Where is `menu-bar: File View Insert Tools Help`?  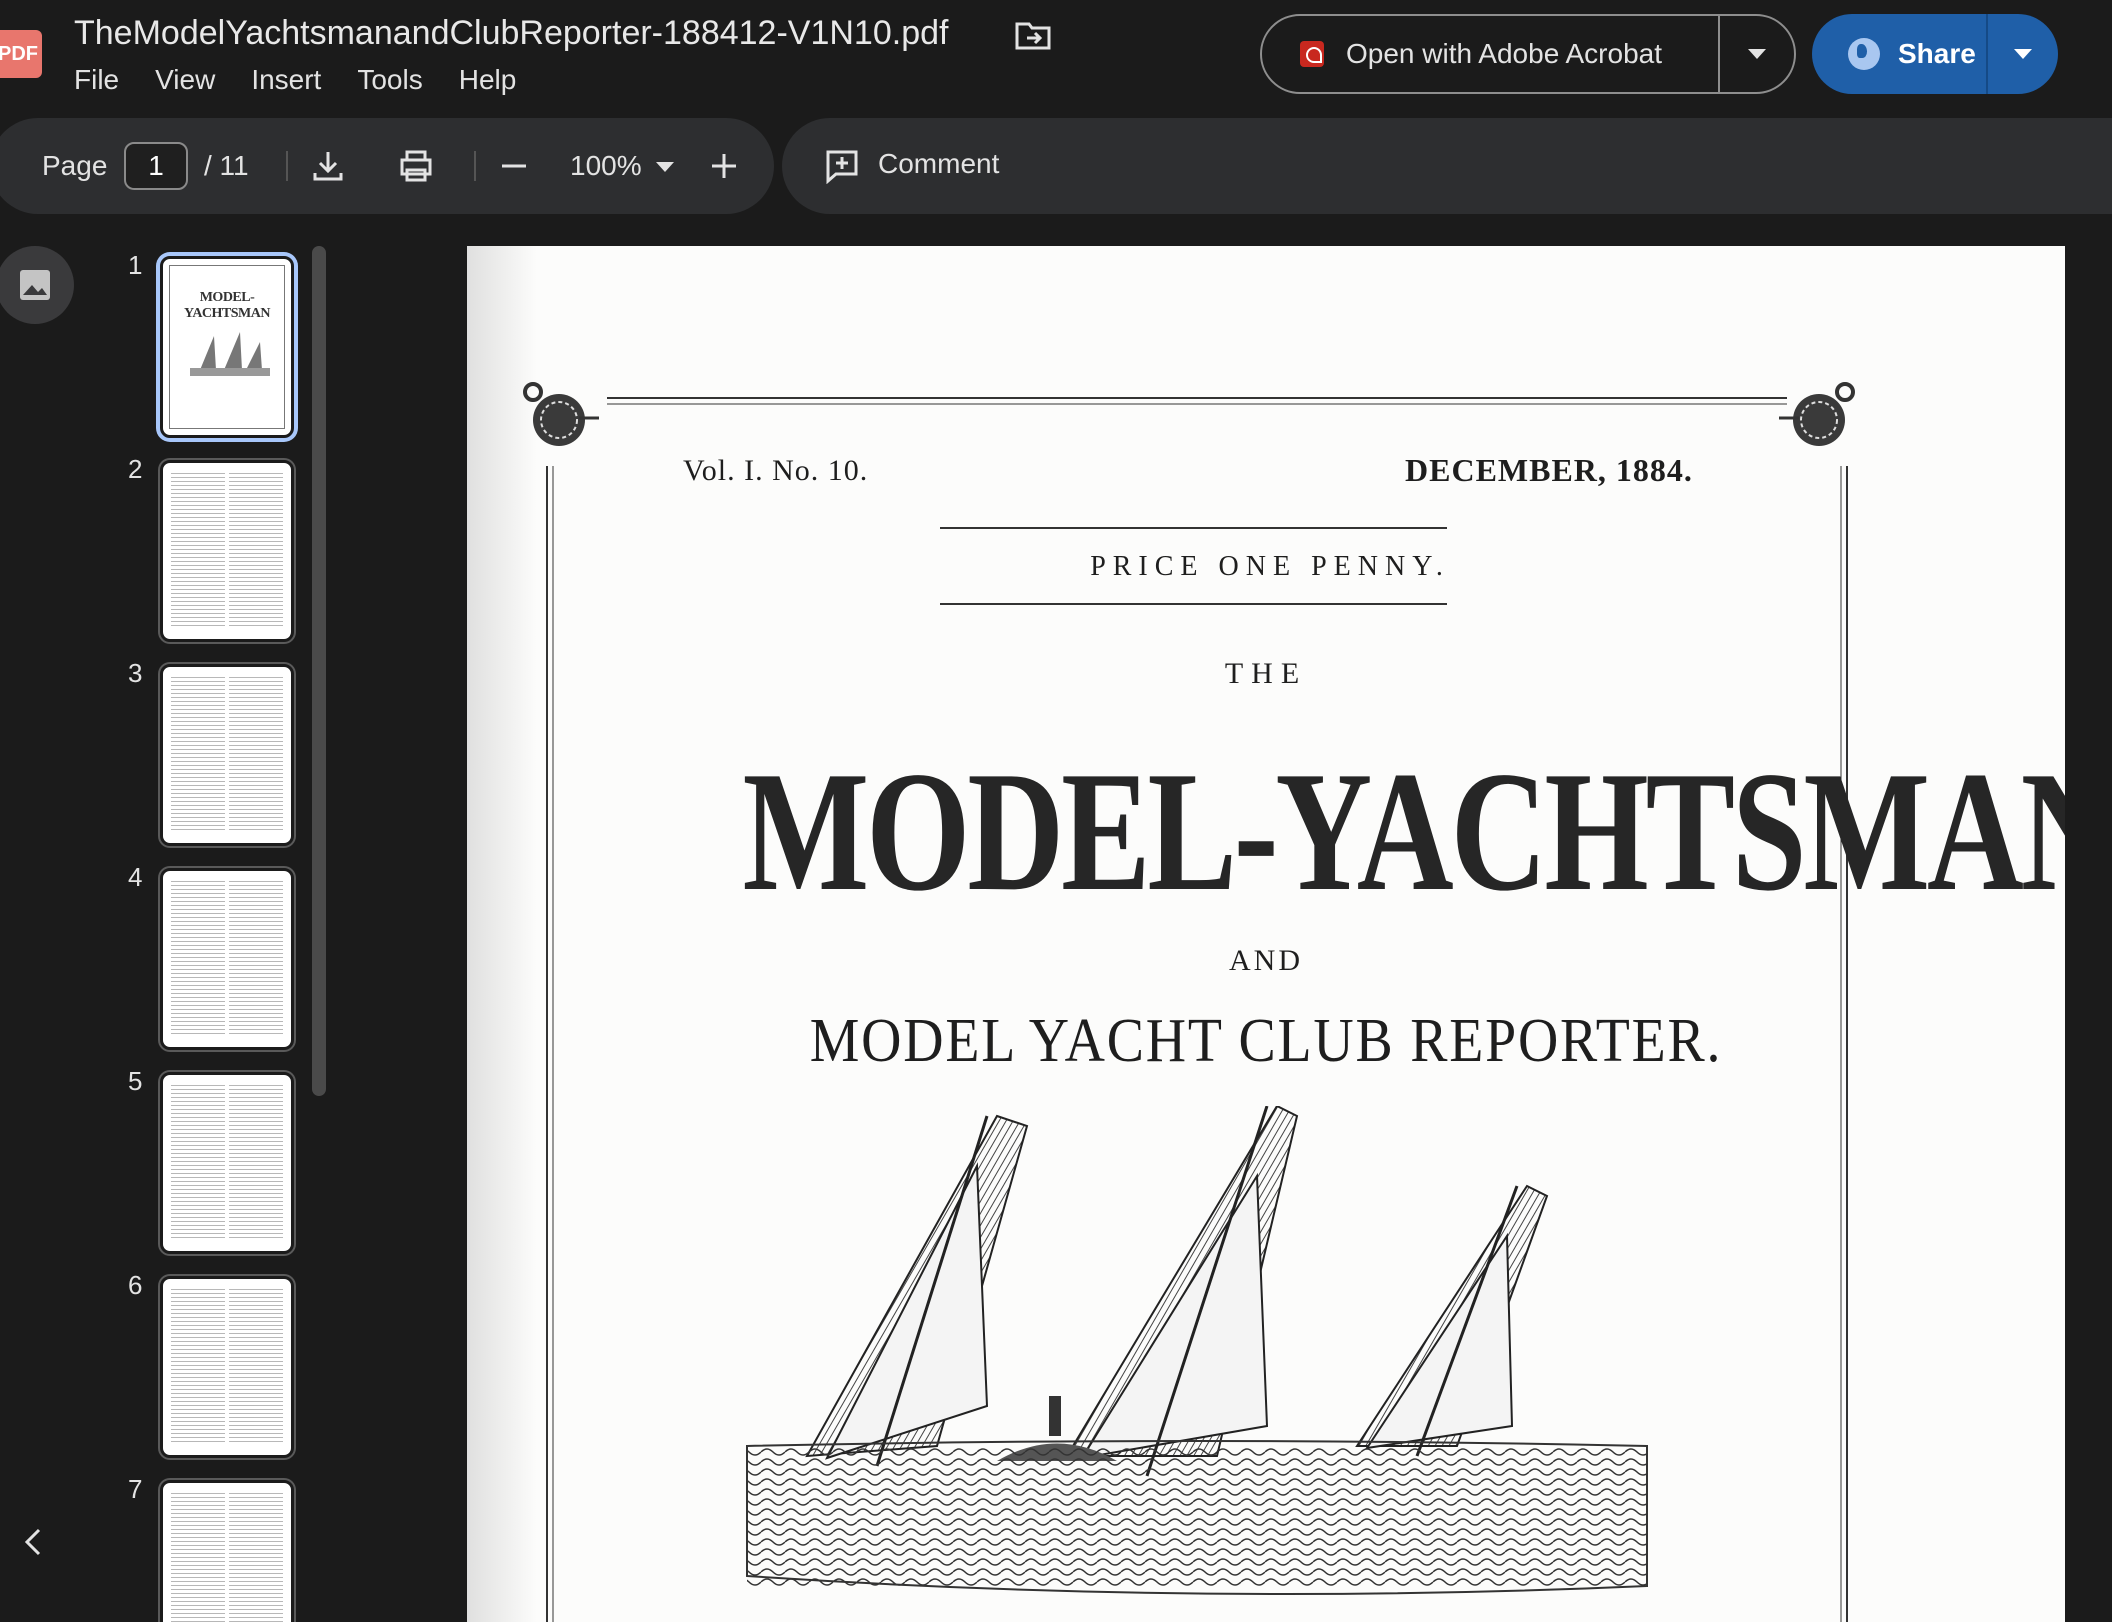 menu-bar: File View Insert Tools Help is located at coordinates (295, 80).